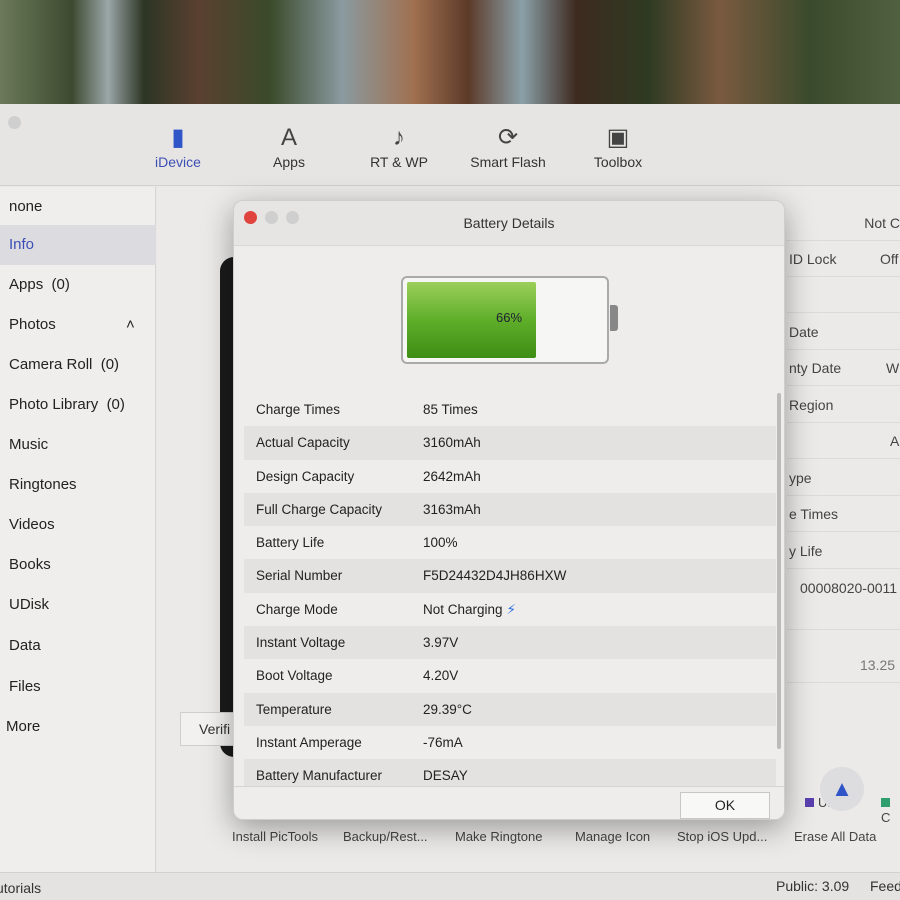  What do you see at coordinates (26, 284) in the screenshot?
I see `label: Apps` at bounding box center [26, 284].